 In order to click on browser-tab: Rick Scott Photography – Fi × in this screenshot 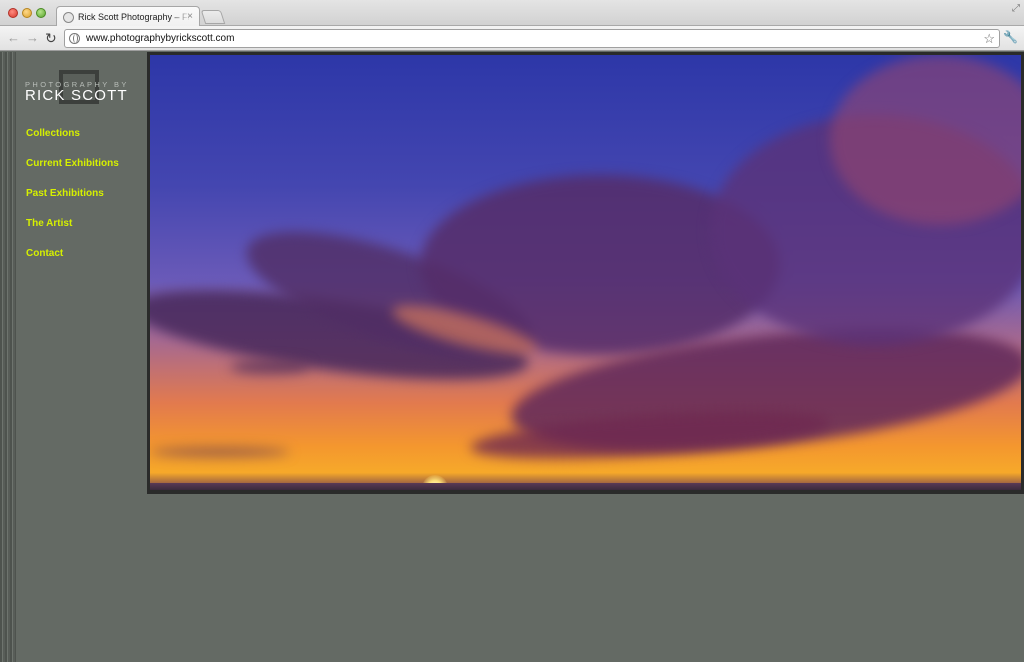, I will do `click(128, 16)`.